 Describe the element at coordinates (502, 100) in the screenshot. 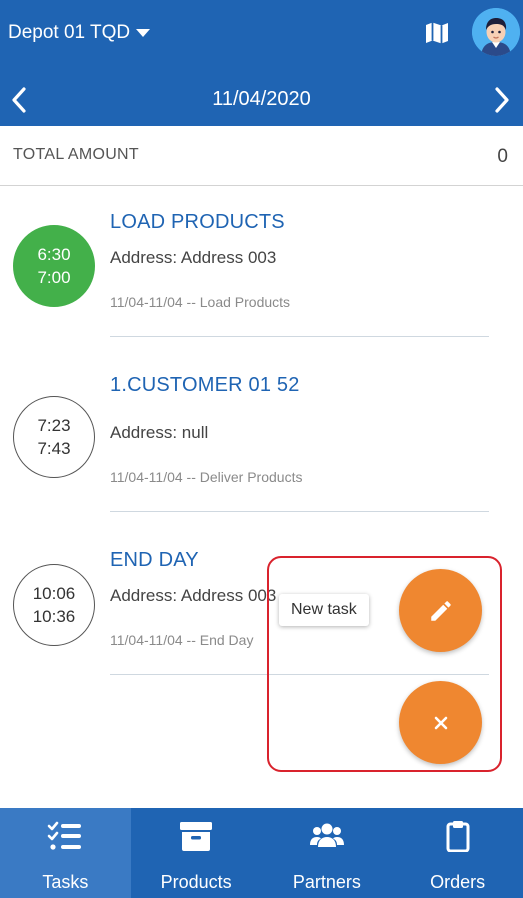

I see `chevron-right-icon` at that location.